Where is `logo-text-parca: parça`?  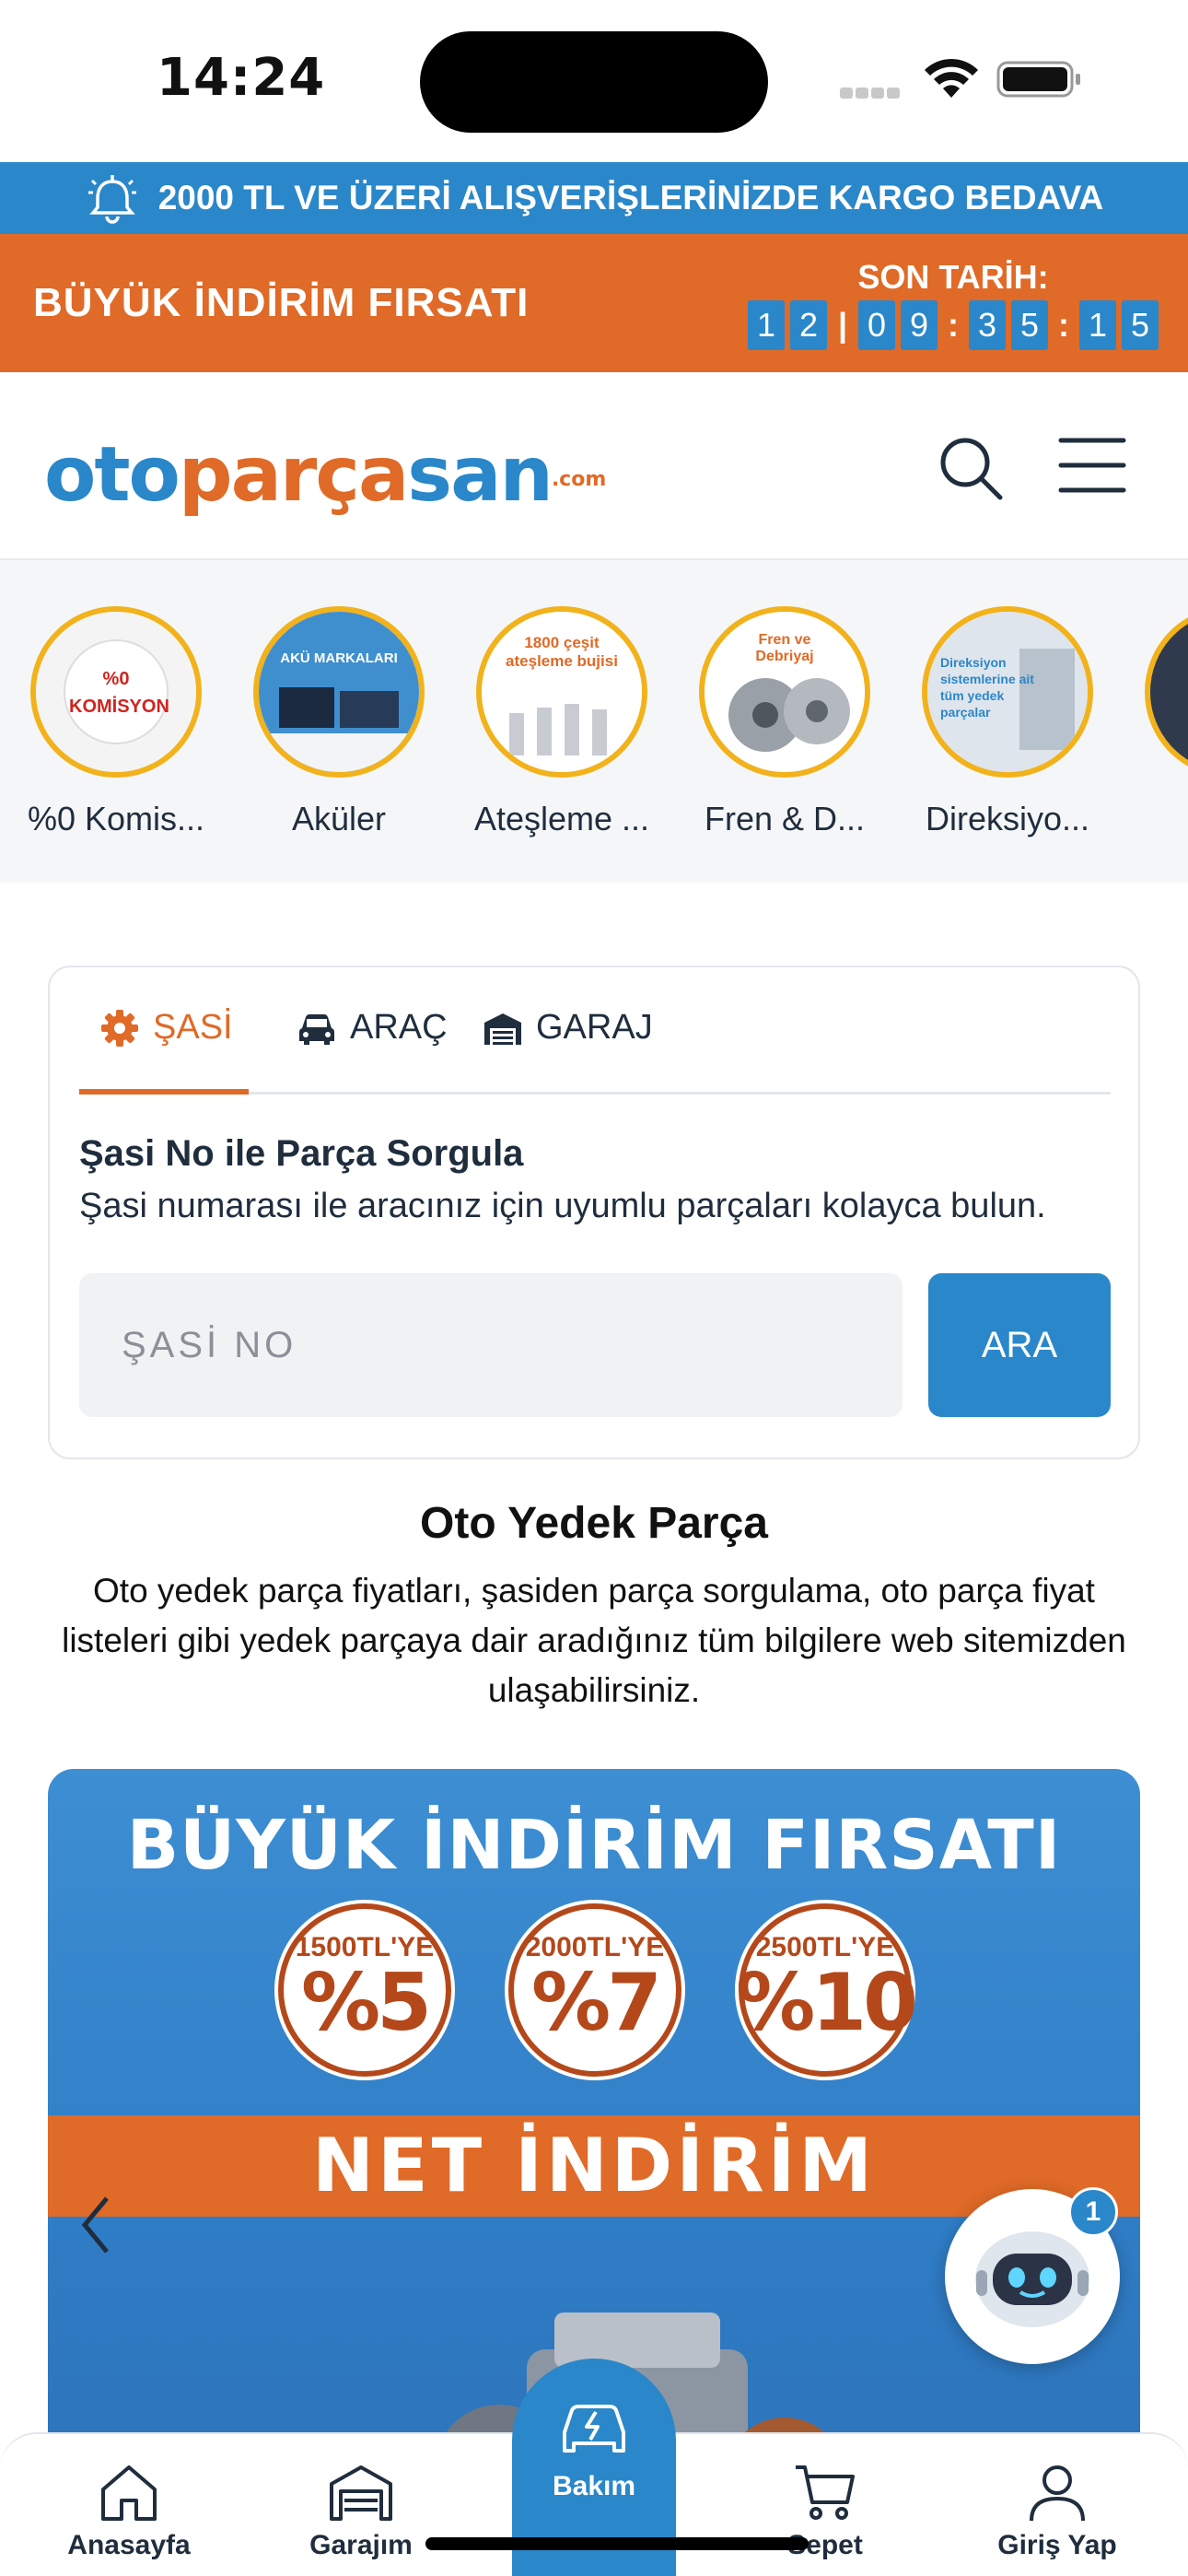 logo-text-parca: parça is located at coordinates (294, 475).